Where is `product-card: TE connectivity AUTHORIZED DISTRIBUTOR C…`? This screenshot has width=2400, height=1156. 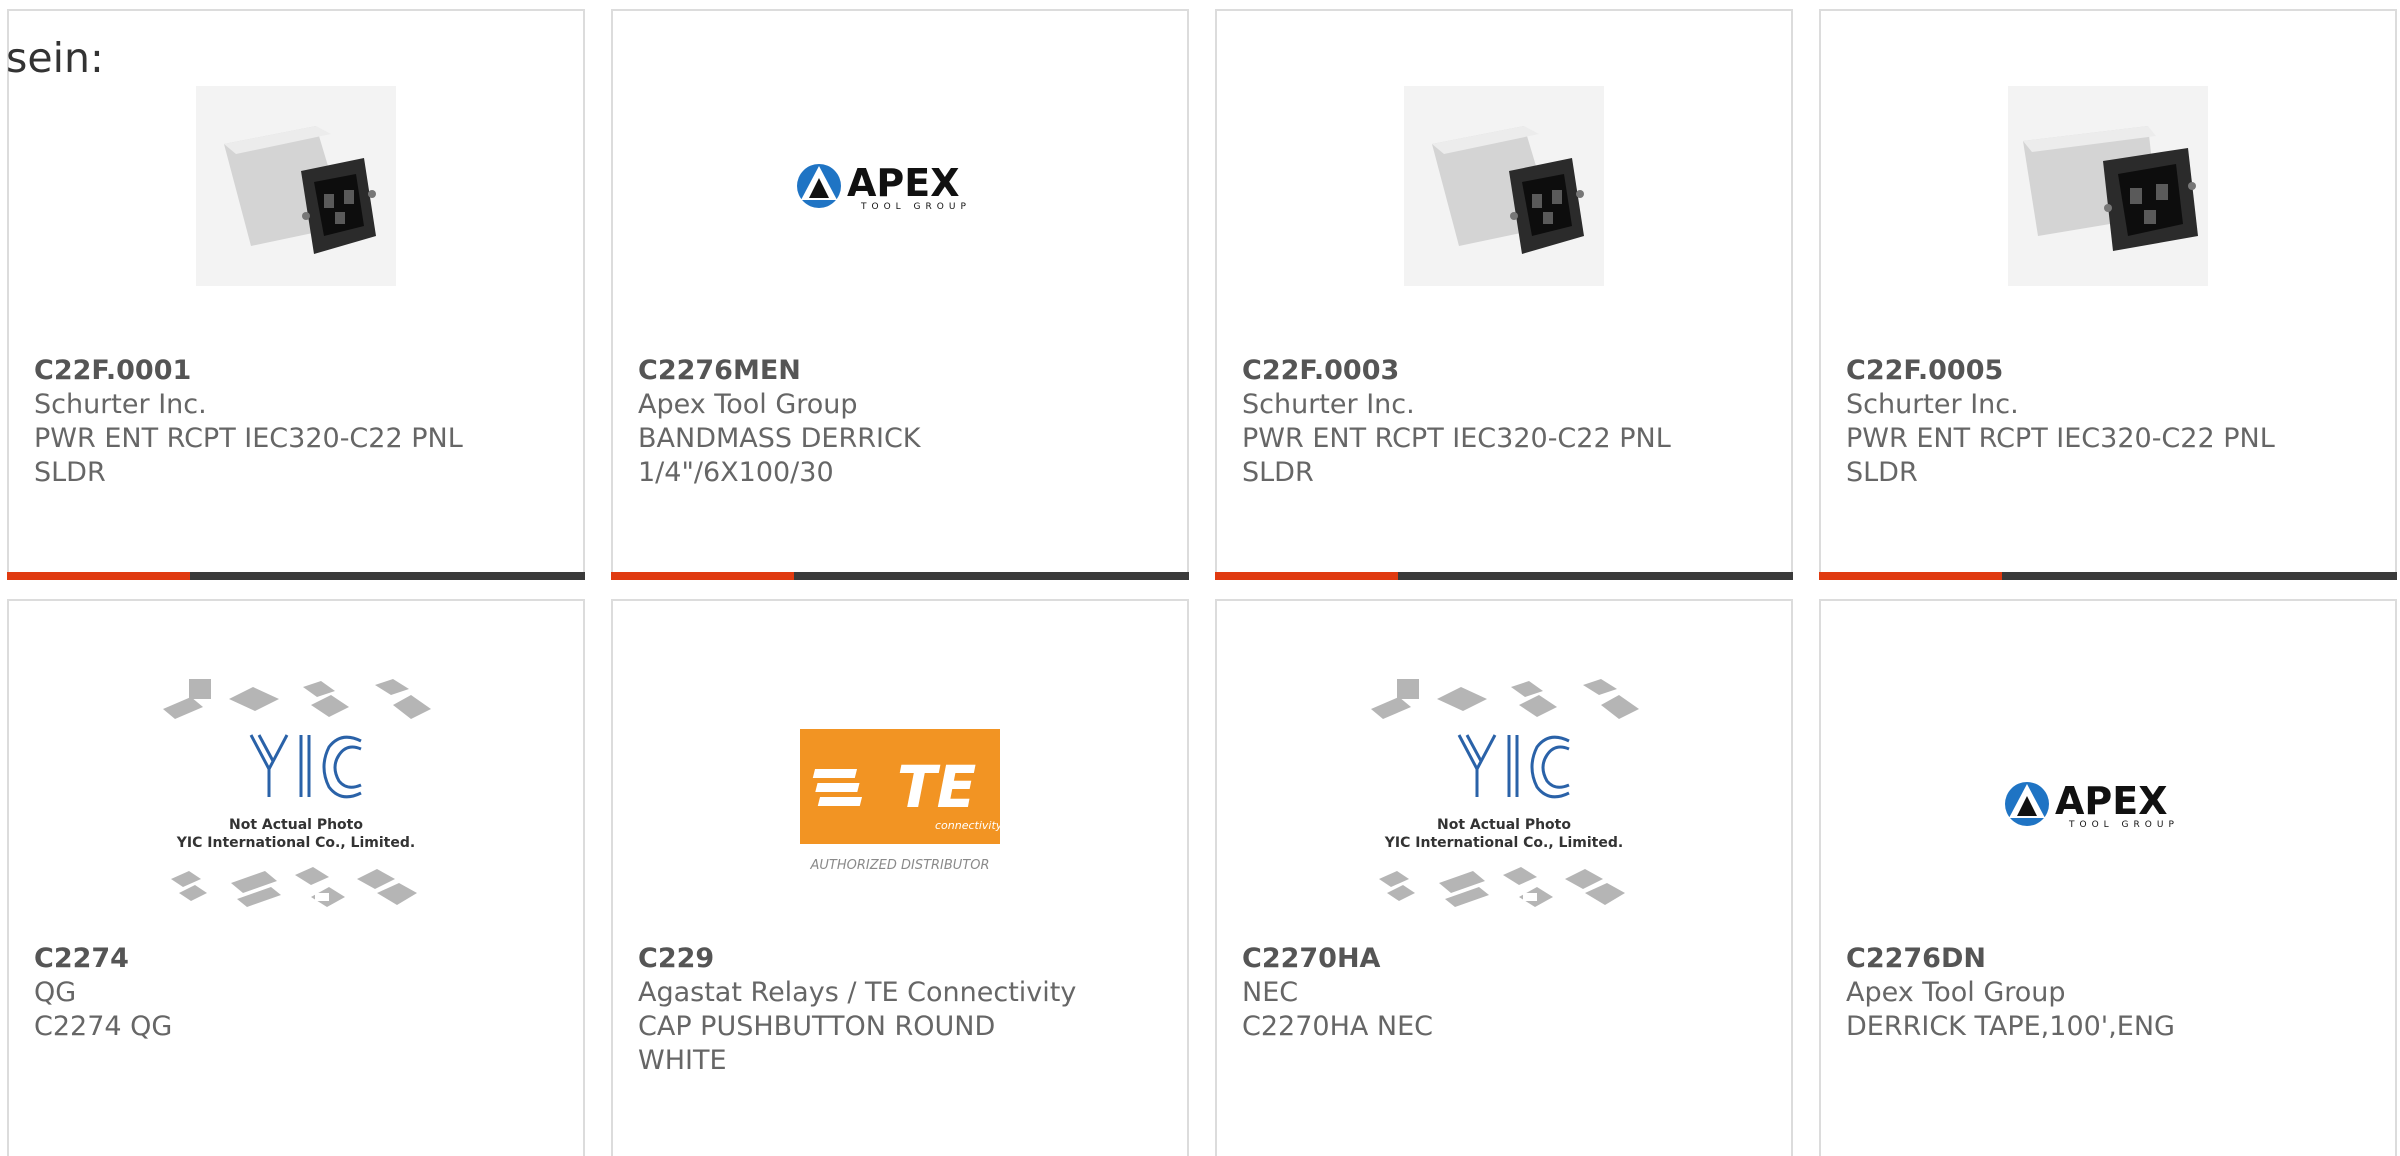 product-card: TE connectivity AUTHORIZED DISTRIBUTOR C… is located at coordinates (900, 877).